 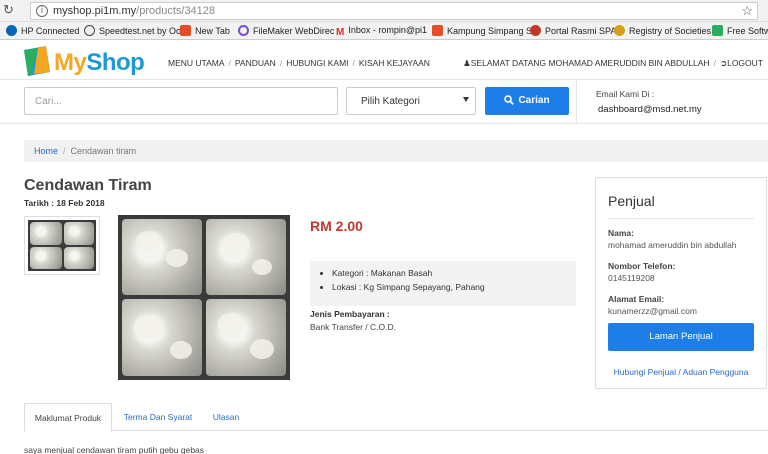 I want to click on payment-label: Jenis Pembayaran :, so click(x=350, y=314).